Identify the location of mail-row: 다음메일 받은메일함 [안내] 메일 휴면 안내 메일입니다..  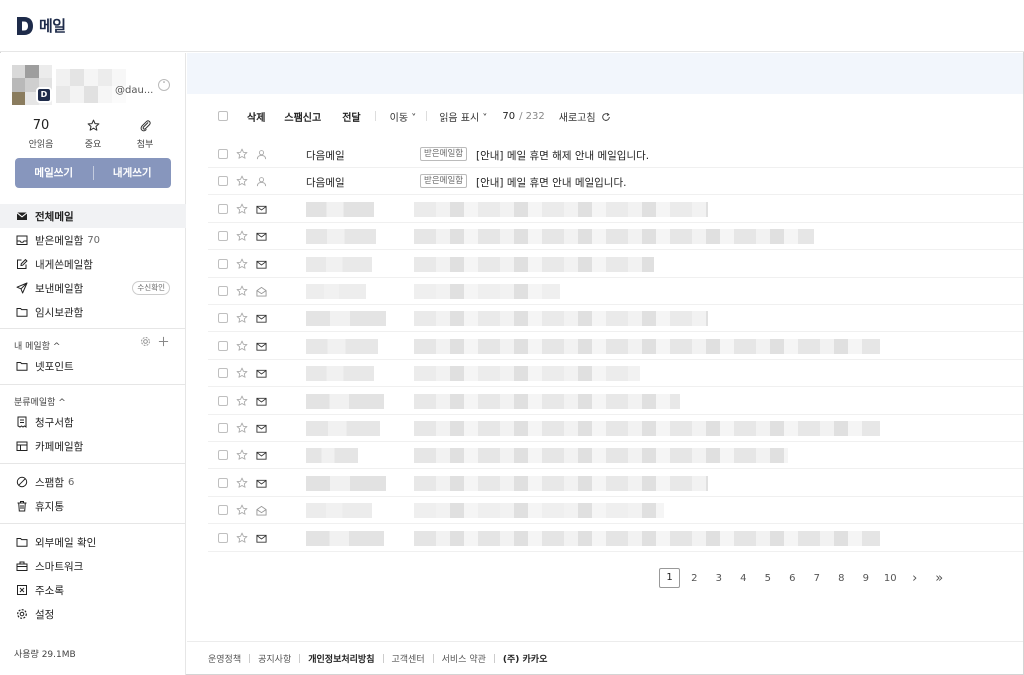
(615, 182).